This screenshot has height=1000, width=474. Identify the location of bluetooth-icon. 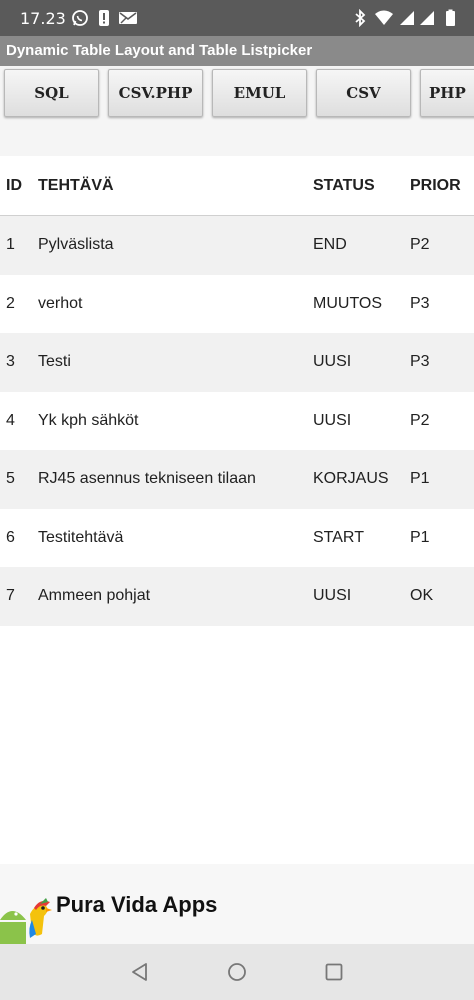
(360, 18).